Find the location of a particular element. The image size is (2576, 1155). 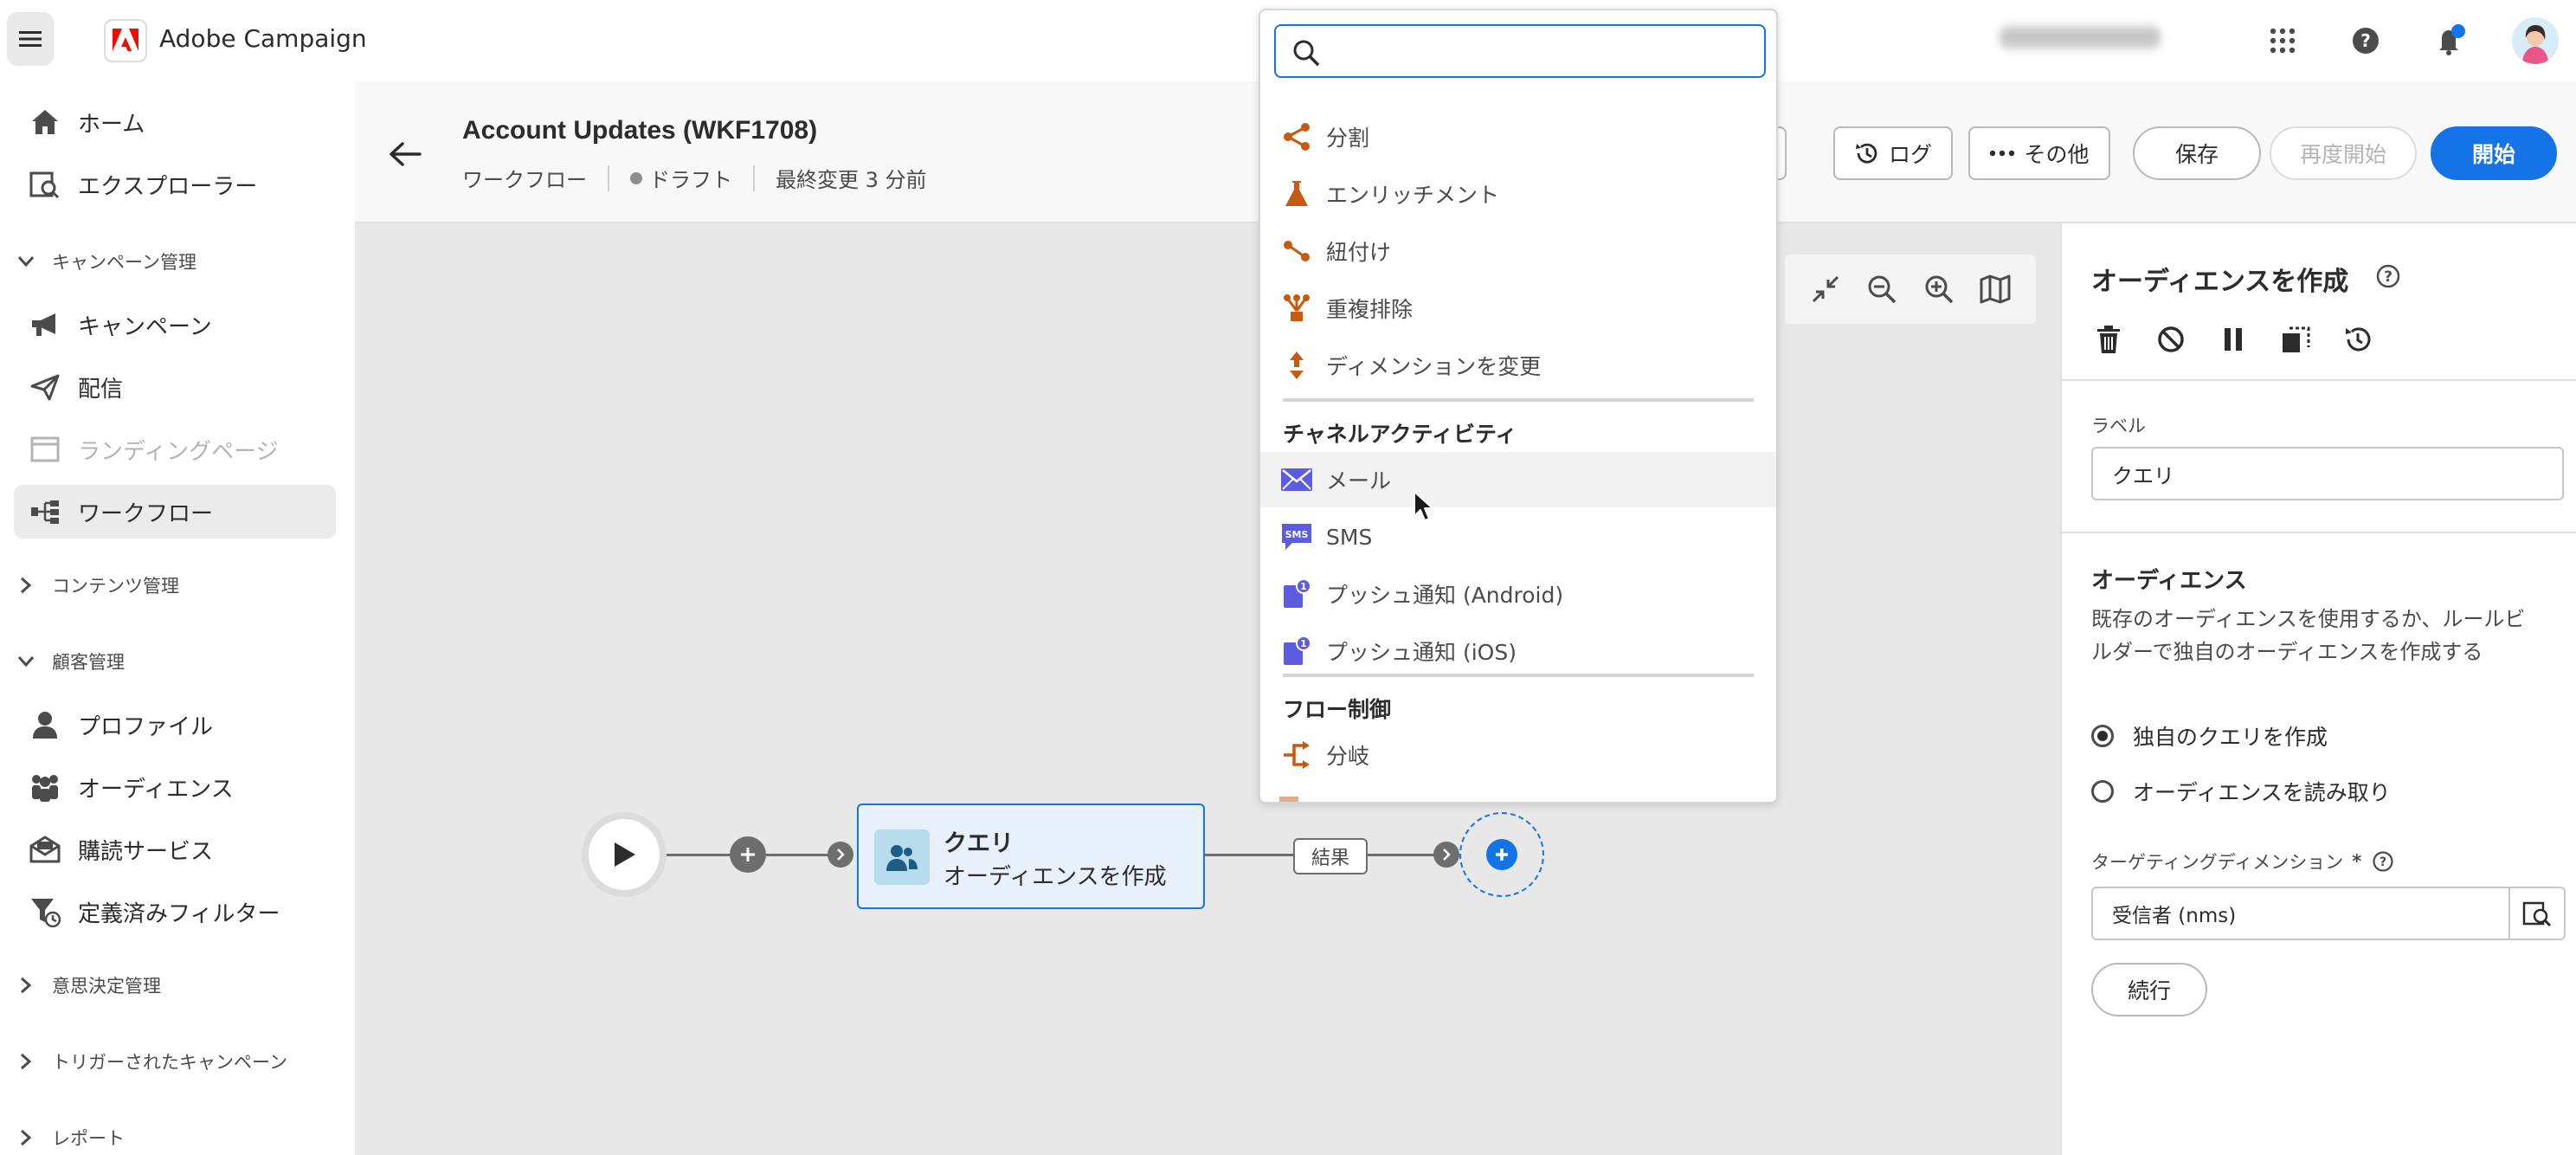

pause-icon is located at coordinates (2233, 339).